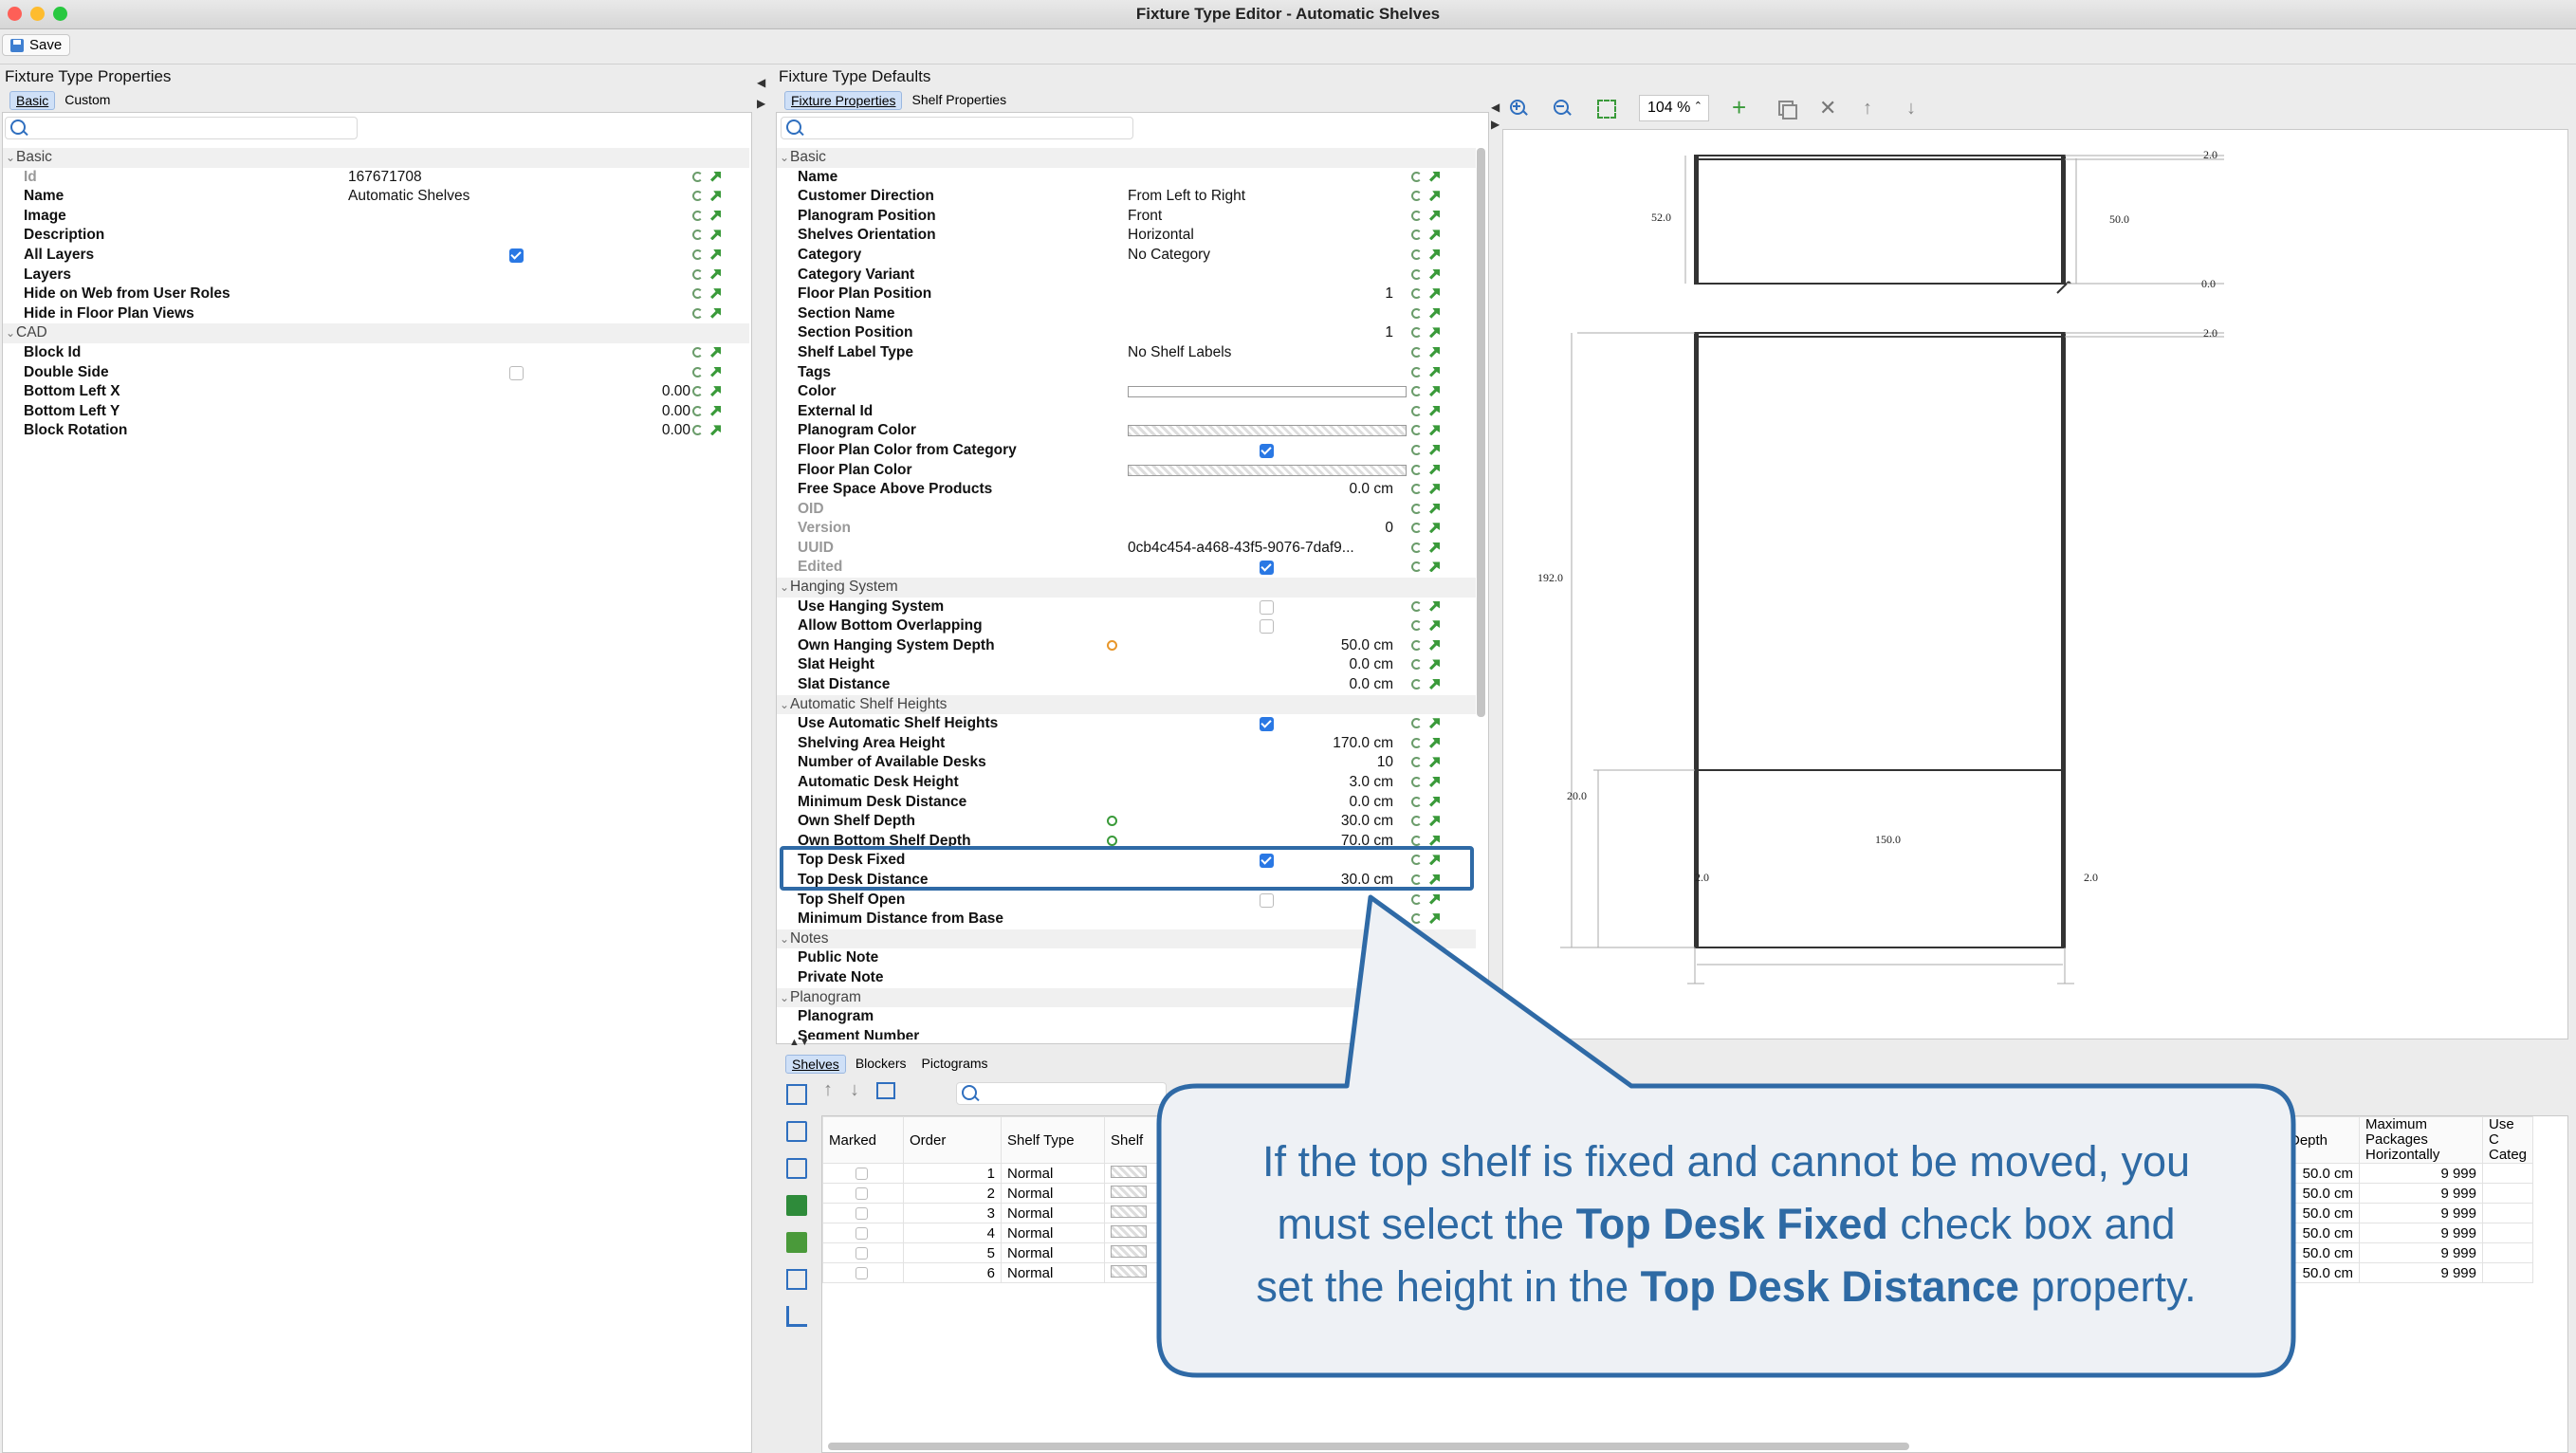 The height and width of the screenshot is (1453, 2576). What do you see at coordinates (2107, 1287) in the screenshot?
I see `callout-line-3-post: property.` at bounding box center [2107, 1287].